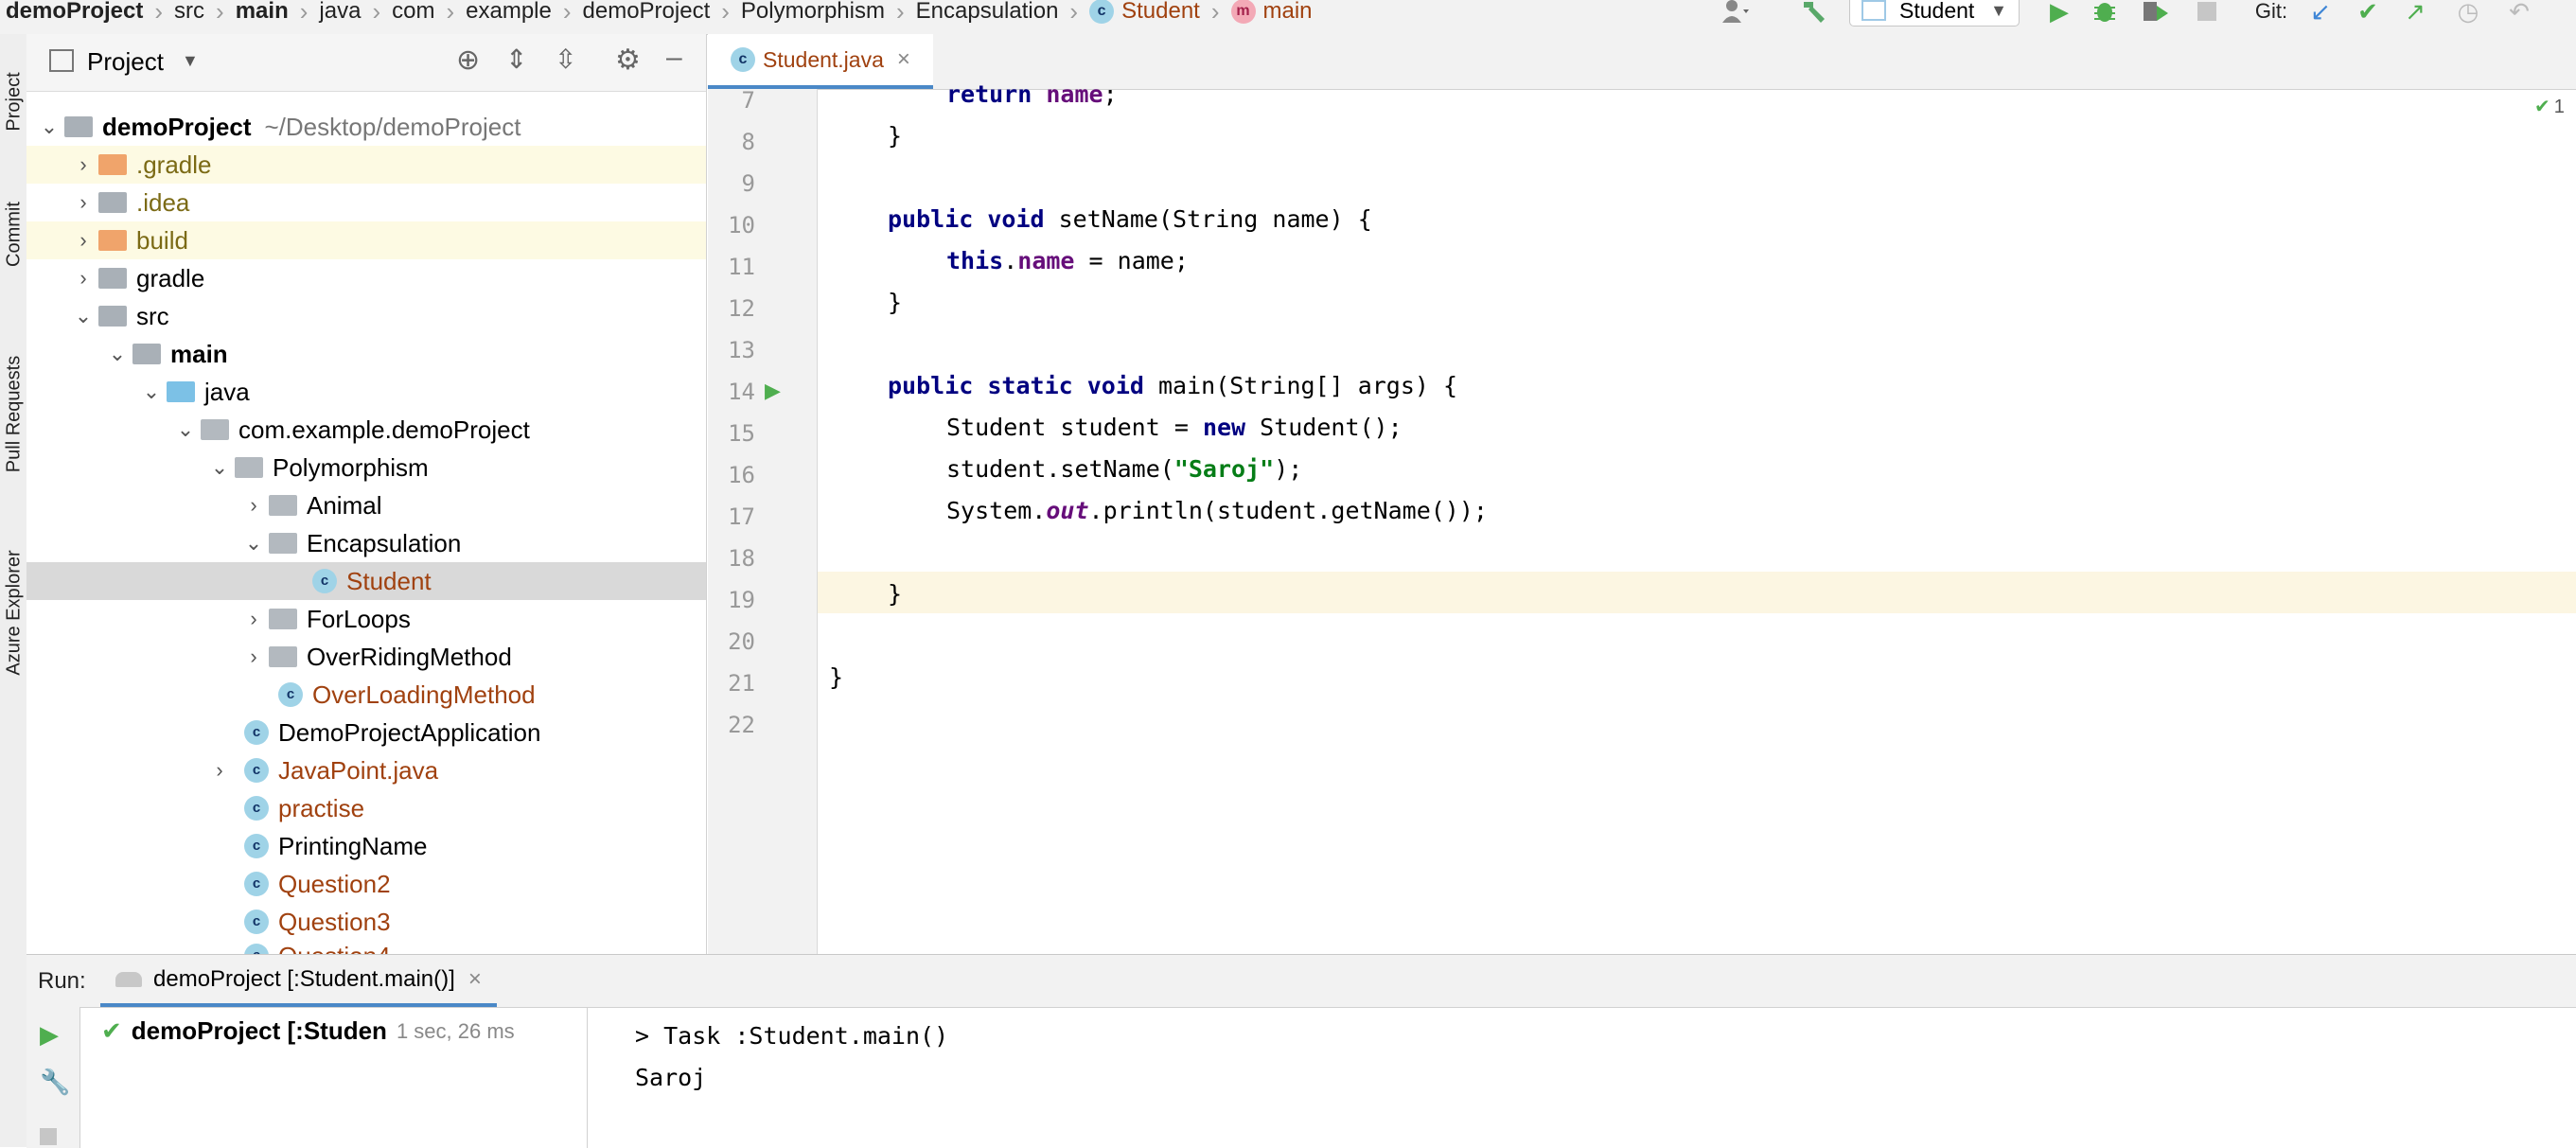  What do you see at coordinates (366, 922) in the screenshot?
I see `tree-item-question3: c Question3` at bounding box center [366, 922].